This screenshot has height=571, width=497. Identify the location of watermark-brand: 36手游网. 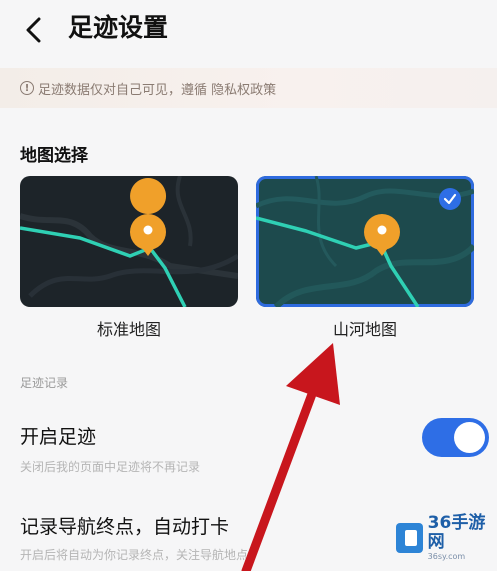
(456, 532).